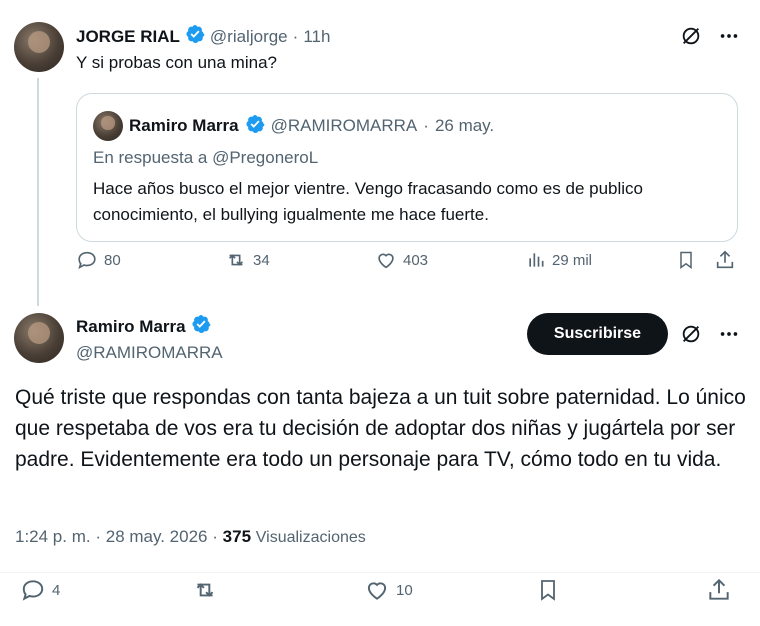 The image size is (760, 626). I want to click on like-action: 403, so click(401, 260).